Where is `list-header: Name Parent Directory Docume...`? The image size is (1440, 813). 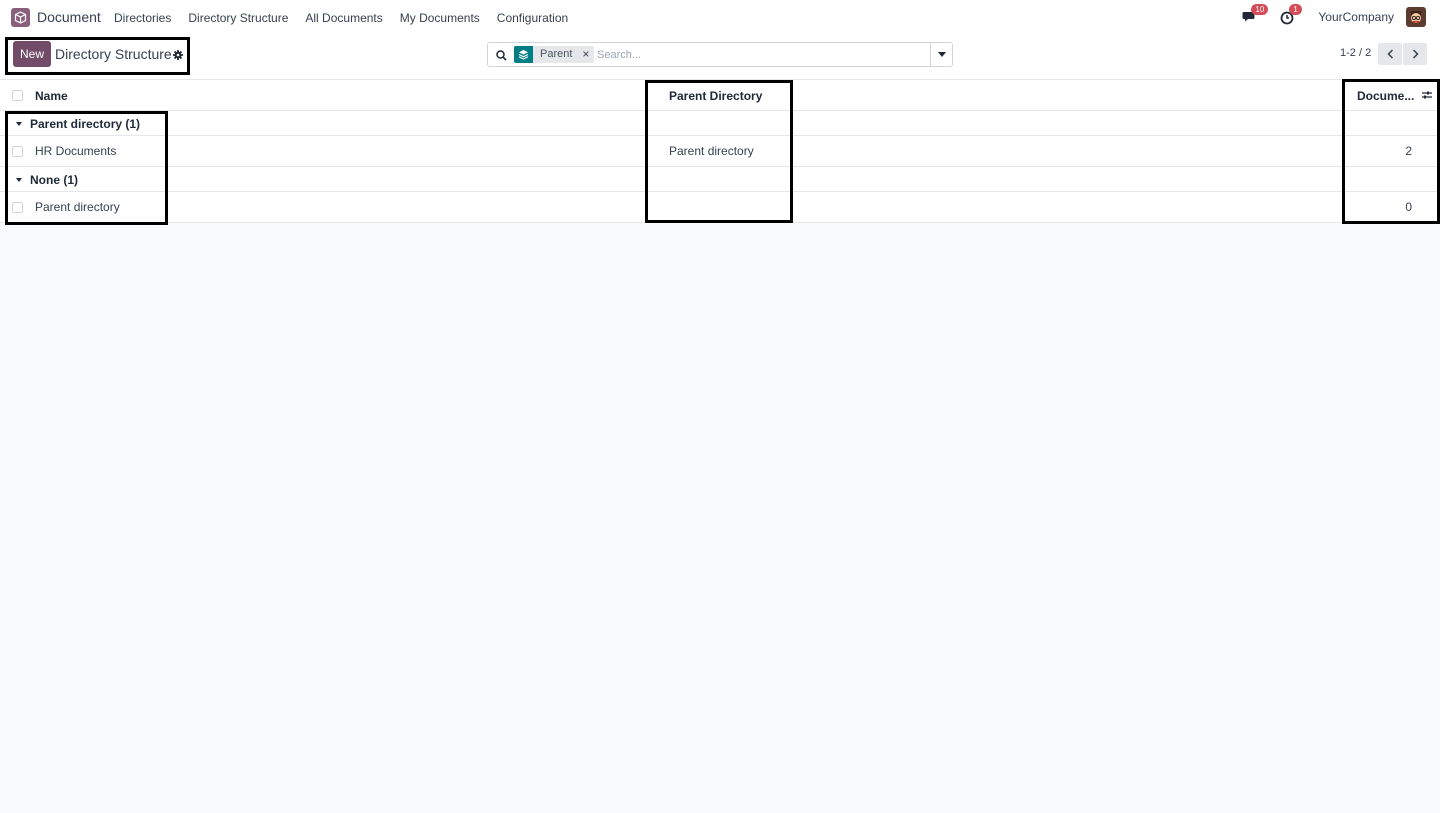
list-header: Name Parent Directory Docume... is located at coordinates (720, 95).